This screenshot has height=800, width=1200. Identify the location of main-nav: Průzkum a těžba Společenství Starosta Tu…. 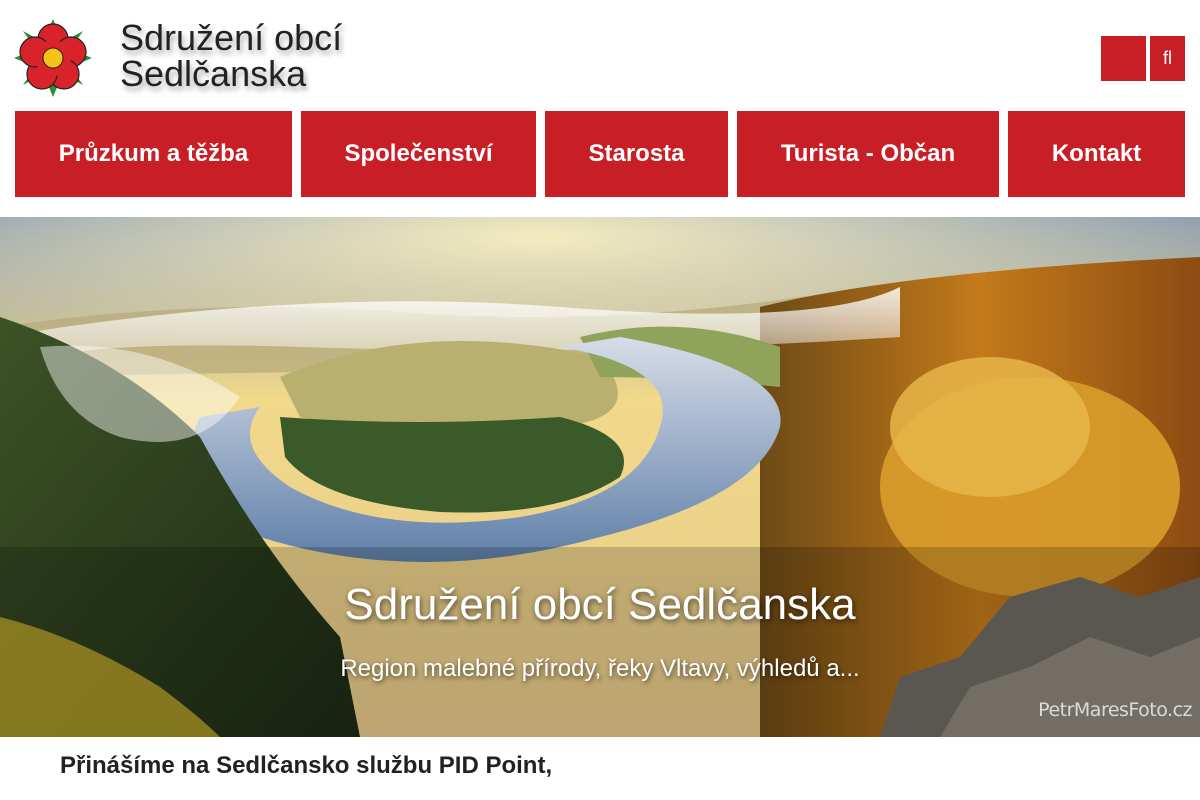
(600, 154).